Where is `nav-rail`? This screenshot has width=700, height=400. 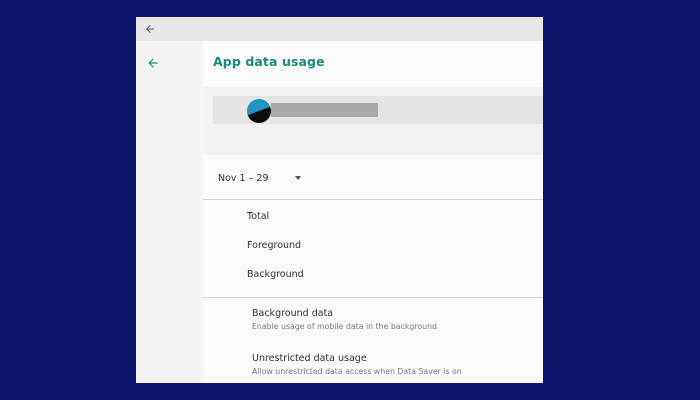 nav-rail is located at coordinates (169, 212).